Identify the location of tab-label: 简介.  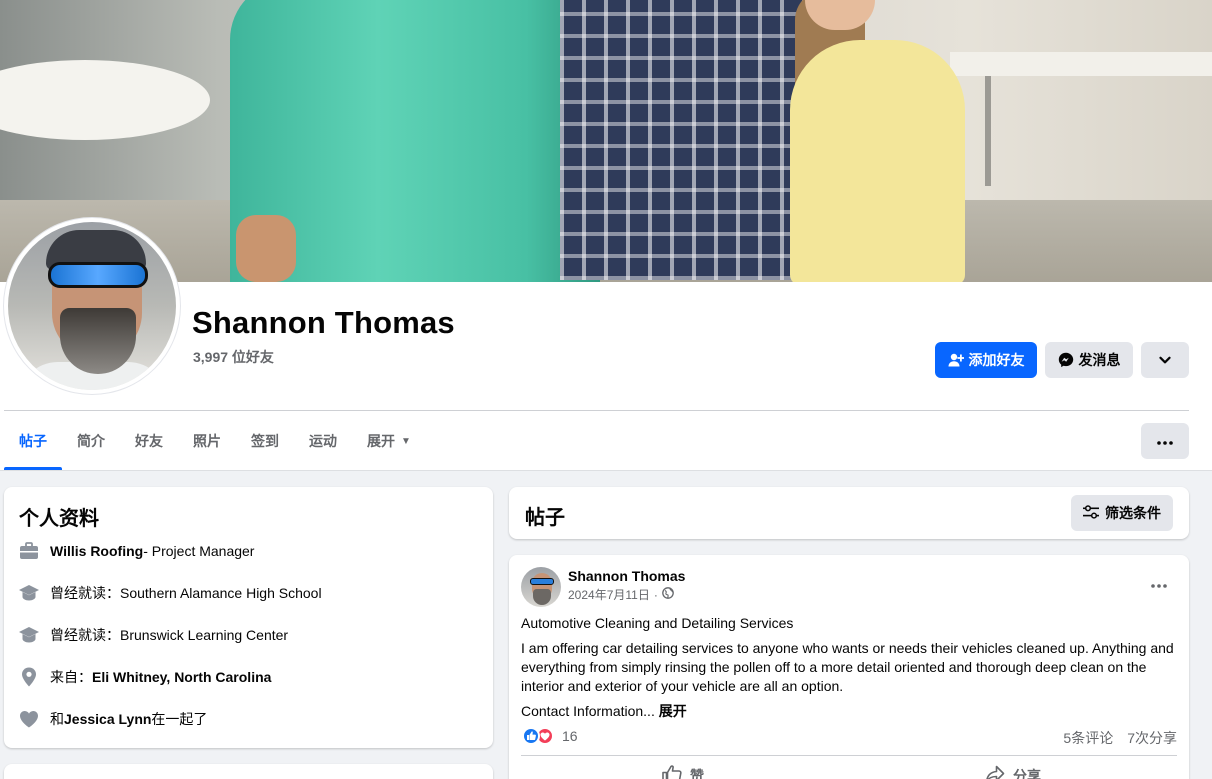
(91, 441).